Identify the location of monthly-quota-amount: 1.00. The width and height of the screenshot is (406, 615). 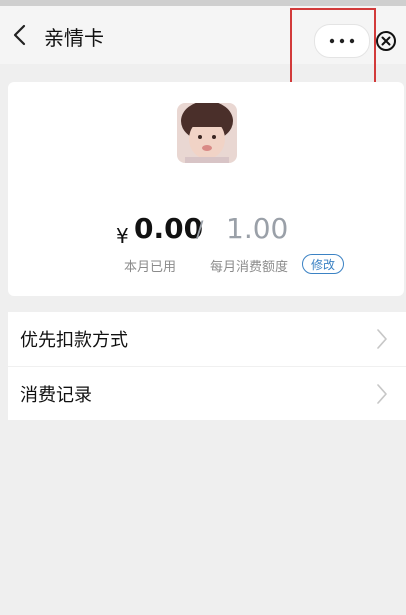
(257, 228).